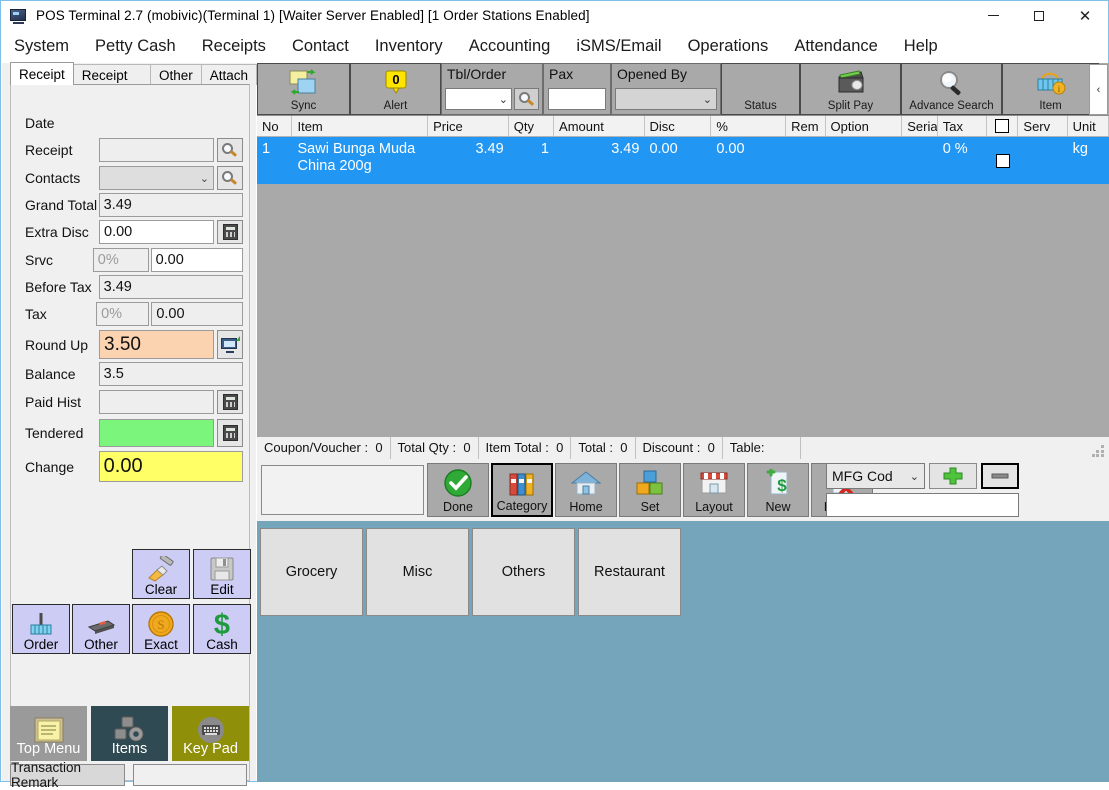 Image resolution: width=1109 pixels, height=790 pixels. I want to click on column-header-price: Price, so click(468, 126).